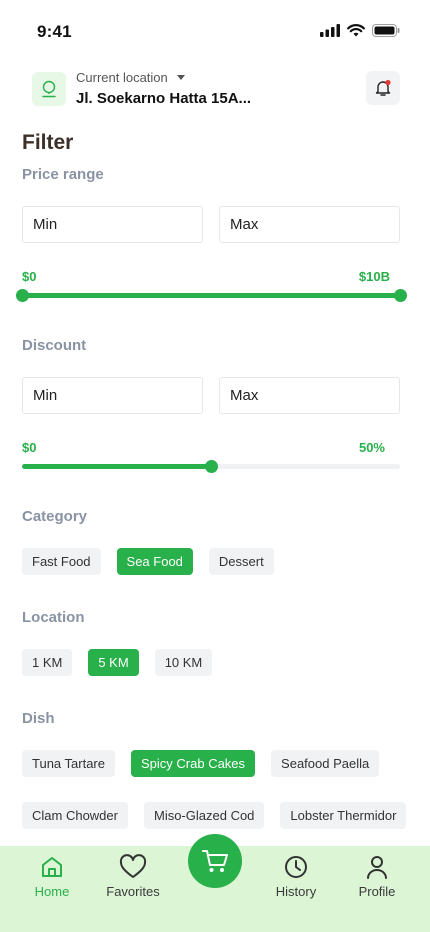  What do you see at coordinates (296, 867) in the screenshot?
I see `clock-icon` at bounding box center [296, 867].